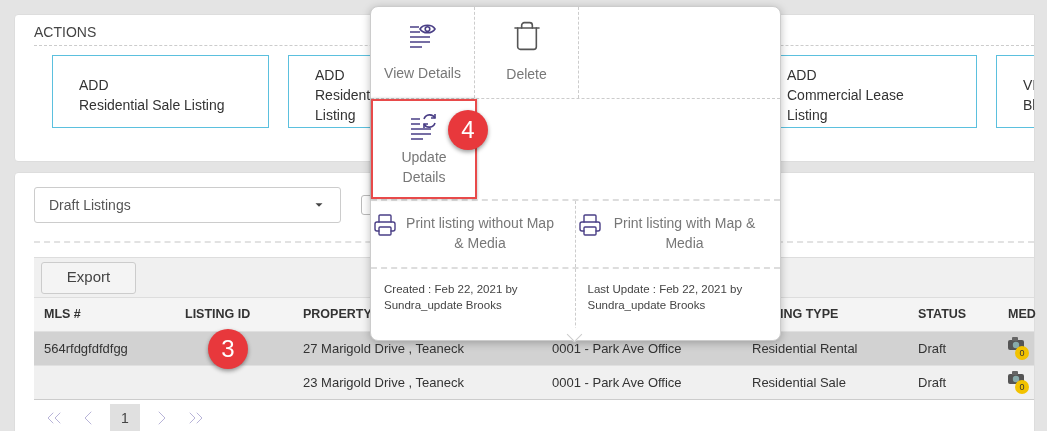 Image resolution: width=1047 pixels, height=431 pixels. Describe the element at coordinates (799, 382) in the screenshot. I see `table-cell-text: Residential Sale` at that location.